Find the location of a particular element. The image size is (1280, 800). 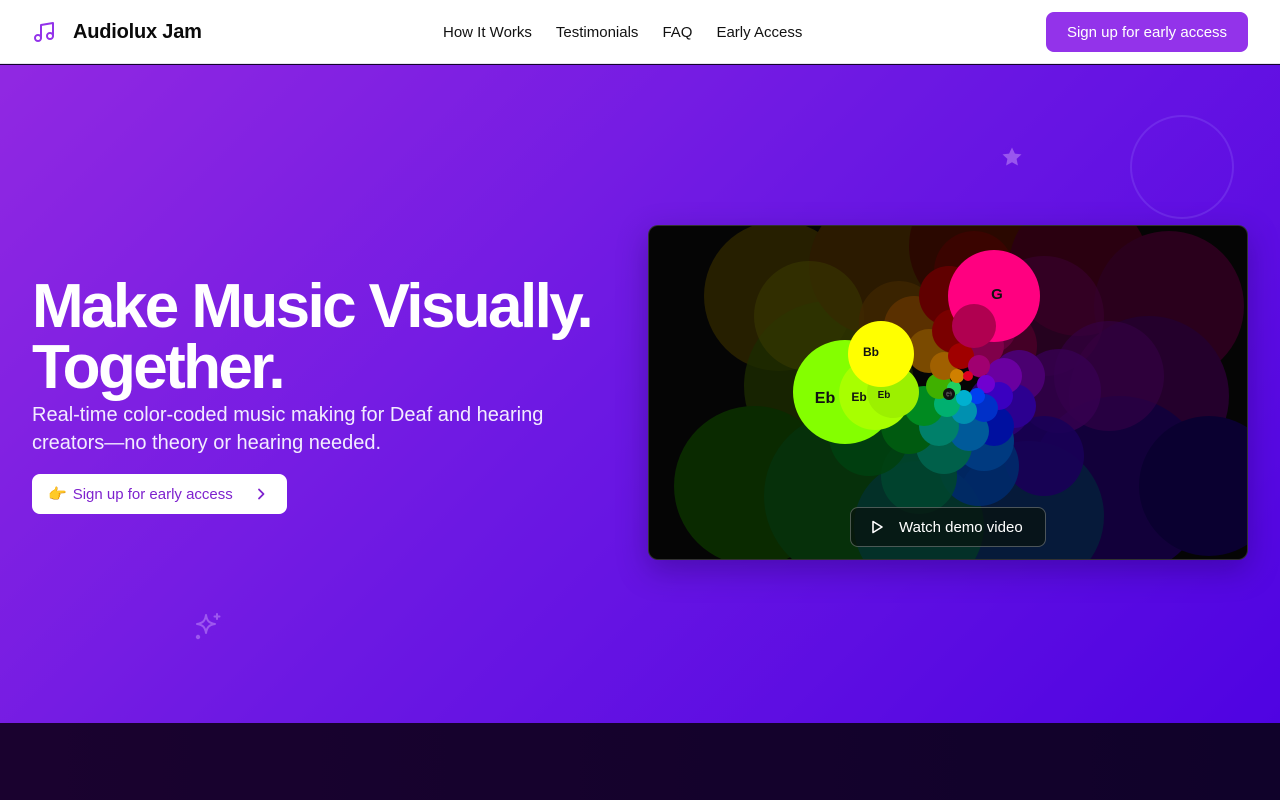

hero-headline: Make Music Visually. Together. is located at coordinates (332, 337).